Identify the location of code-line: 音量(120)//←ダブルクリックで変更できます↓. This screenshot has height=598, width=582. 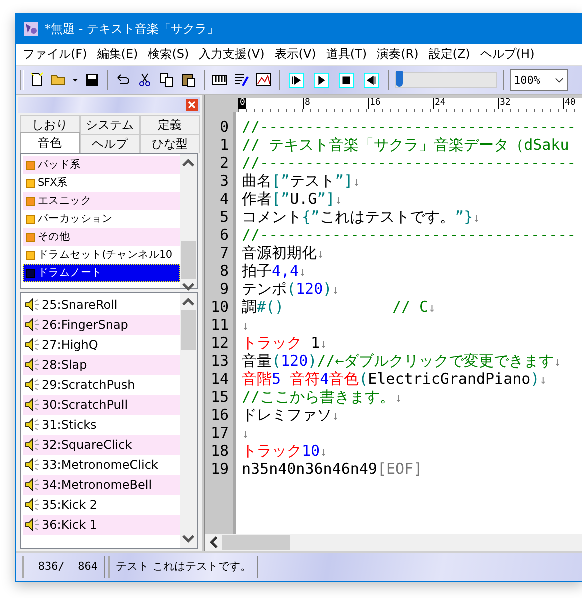
(402, 361).